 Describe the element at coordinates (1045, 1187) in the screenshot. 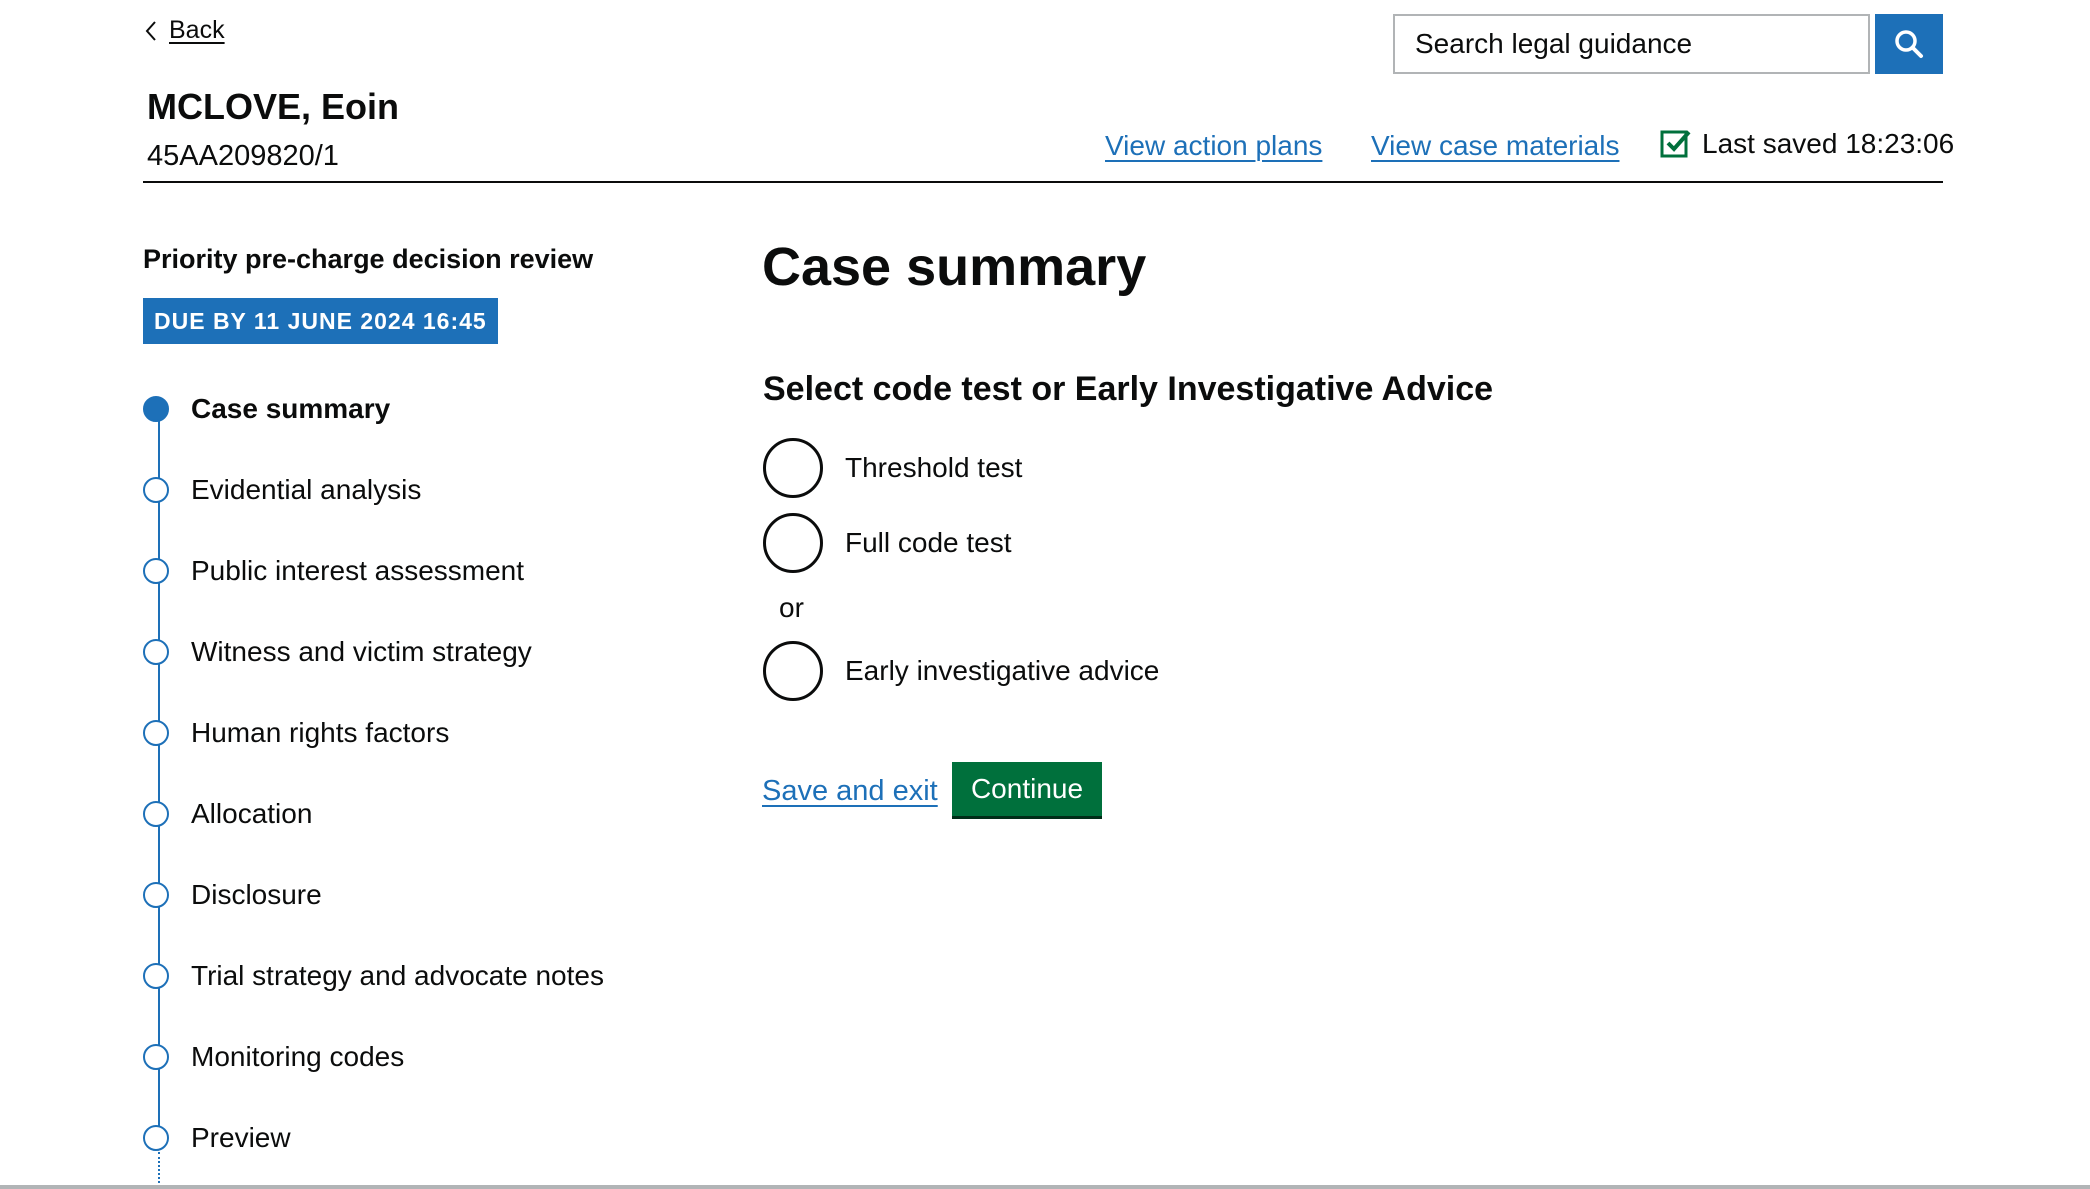

I see `viewport-bottom-border` at that location.